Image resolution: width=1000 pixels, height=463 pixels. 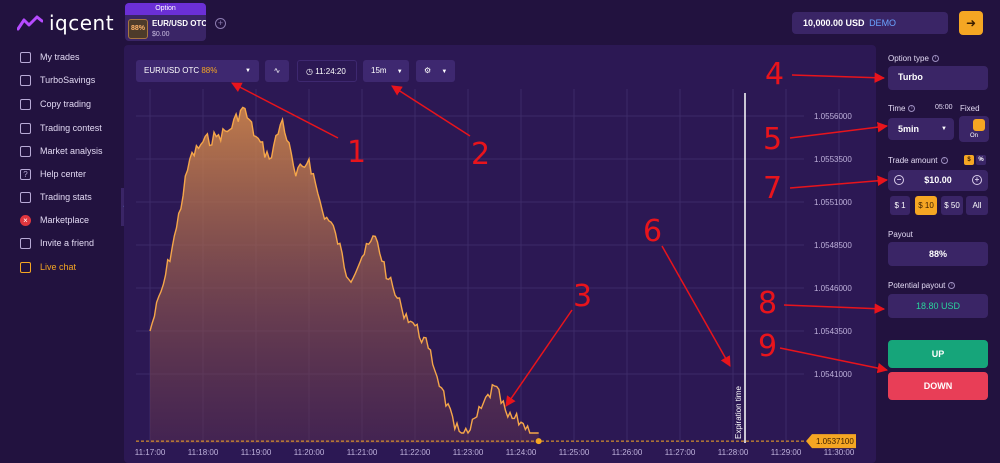 I want to click on unit-dollar-button: $, so click(x=969, y=160).